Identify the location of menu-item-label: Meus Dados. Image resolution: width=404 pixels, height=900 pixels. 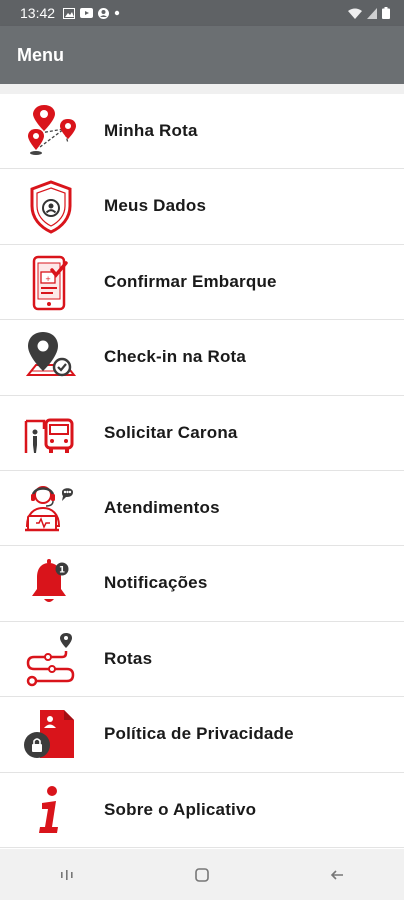
(155, 206).